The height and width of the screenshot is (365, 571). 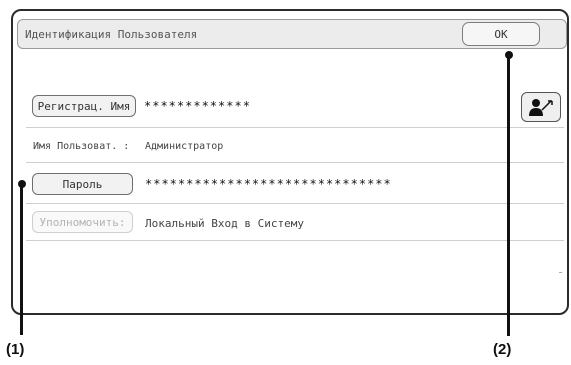 What do you see at coordinates (82, 222) in the screenshot?
I see `authority-button: Уполномочить:` at bounding box center [82, 222].